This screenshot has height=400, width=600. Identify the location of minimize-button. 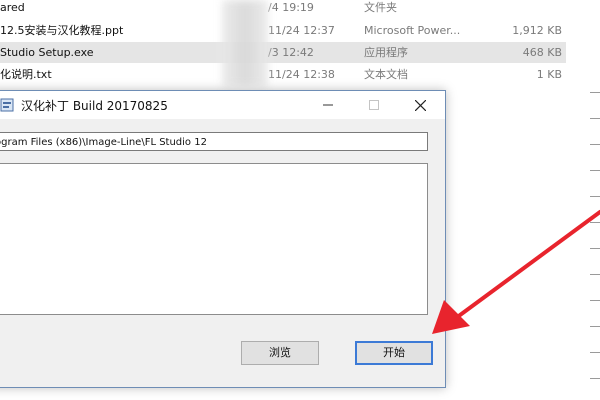
(328, 105).